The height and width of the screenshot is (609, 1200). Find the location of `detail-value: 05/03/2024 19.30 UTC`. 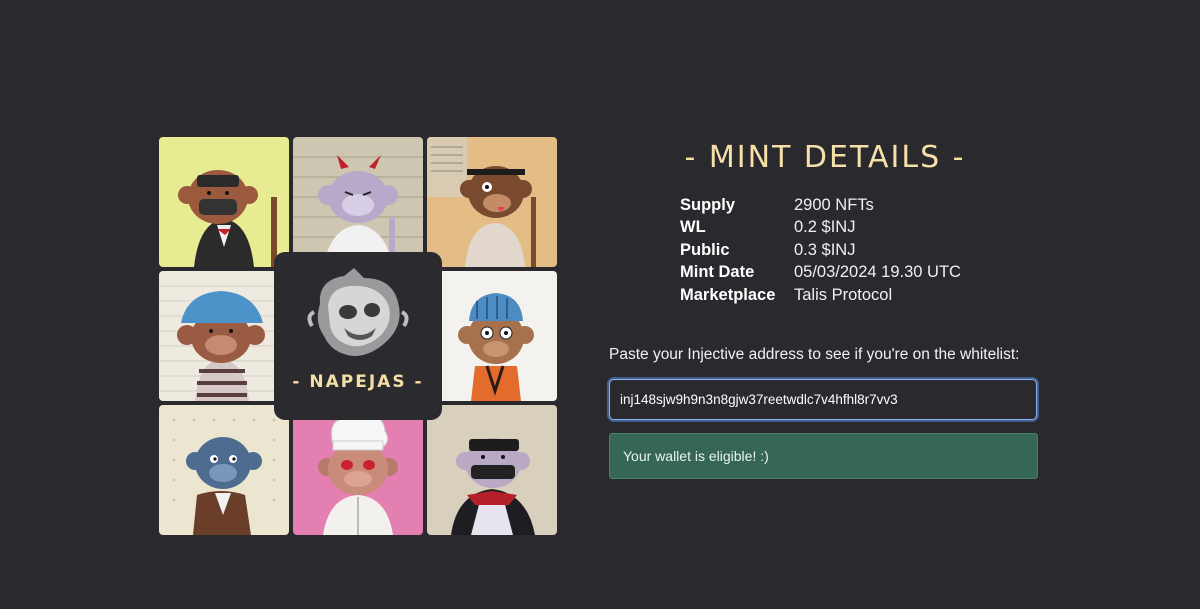

detail-value: 05/03/2024 19.30 UTC is located at coordinates (877, 272).